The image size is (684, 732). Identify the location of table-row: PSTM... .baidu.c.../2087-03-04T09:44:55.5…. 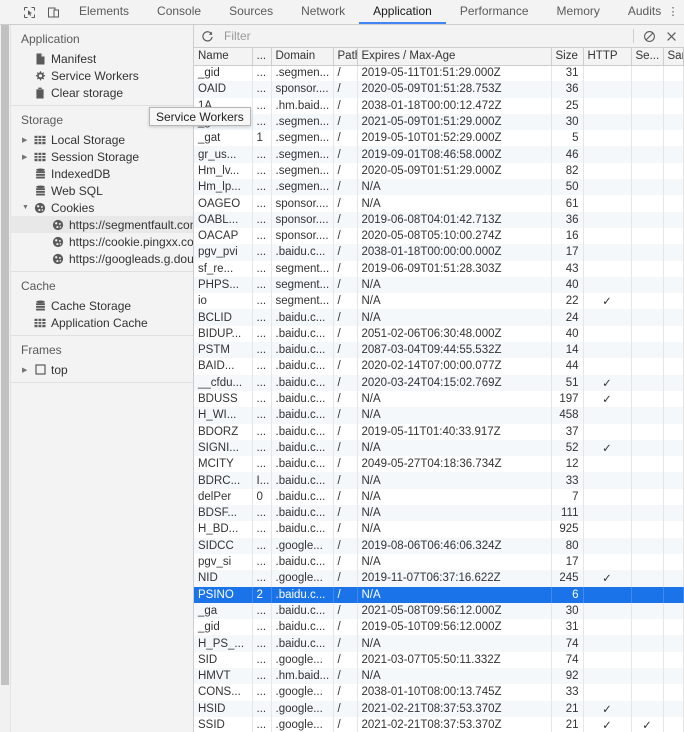
(439, 350).